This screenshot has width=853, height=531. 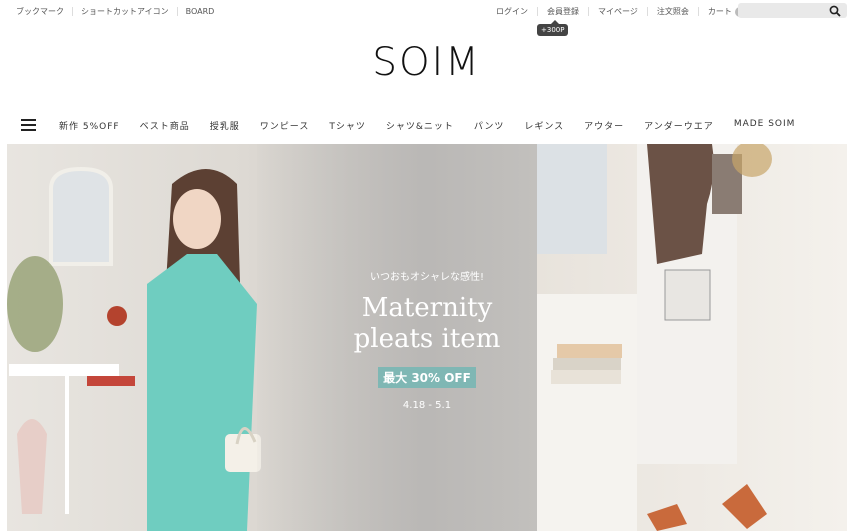 I want to click on utility-left-links: ブックマーク ショートカットアイコン BOARD, so click(x=115, y=11).